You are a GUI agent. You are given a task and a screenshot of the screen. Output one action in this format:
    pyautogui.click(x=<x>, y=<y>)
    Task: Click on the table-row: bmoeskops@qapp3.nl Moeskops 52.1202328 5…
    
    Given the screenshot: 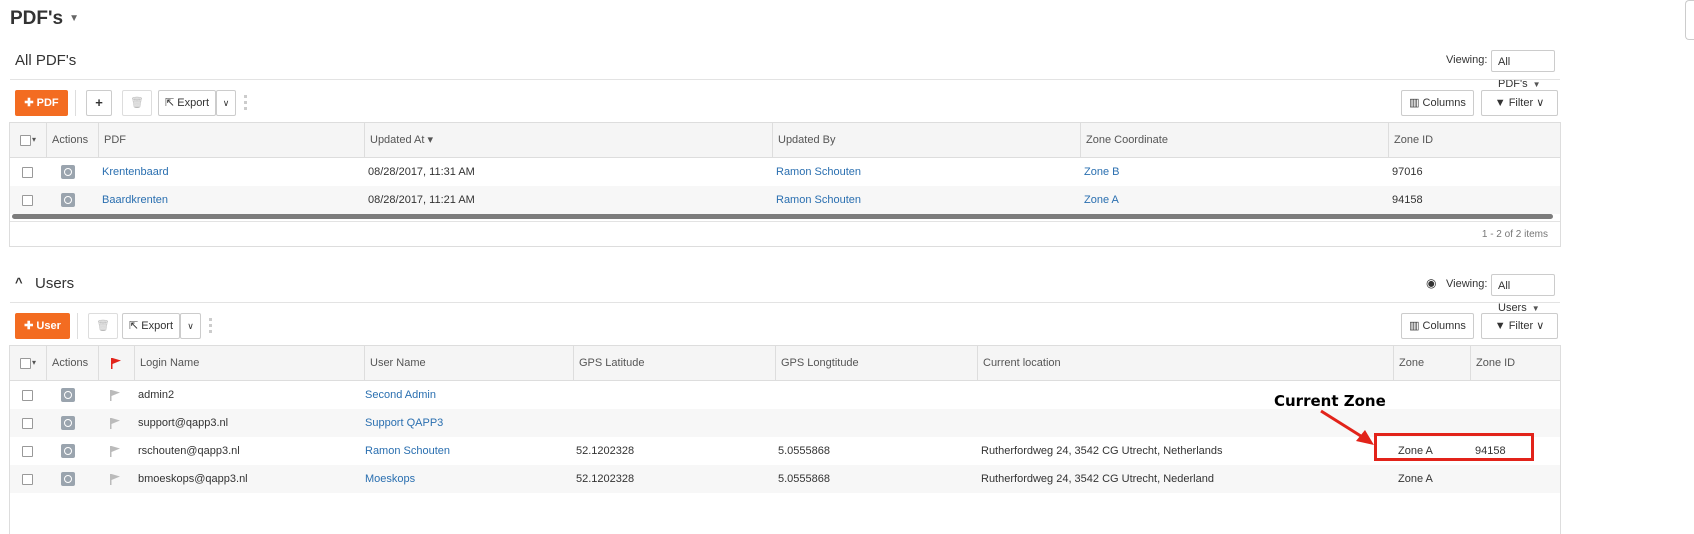 What is the action you would take?
    pyautogui.click(x=785, y=479)
    